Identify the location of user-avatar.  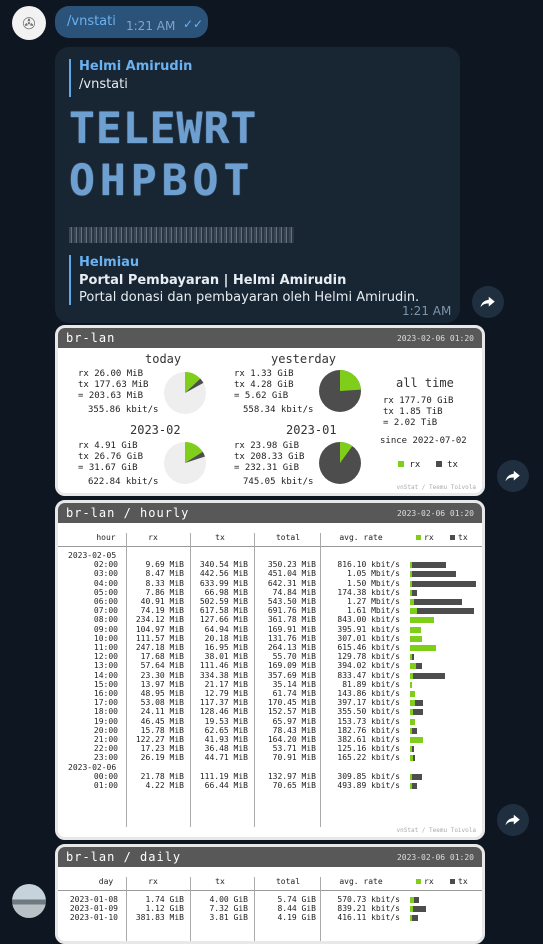
(29, 901).